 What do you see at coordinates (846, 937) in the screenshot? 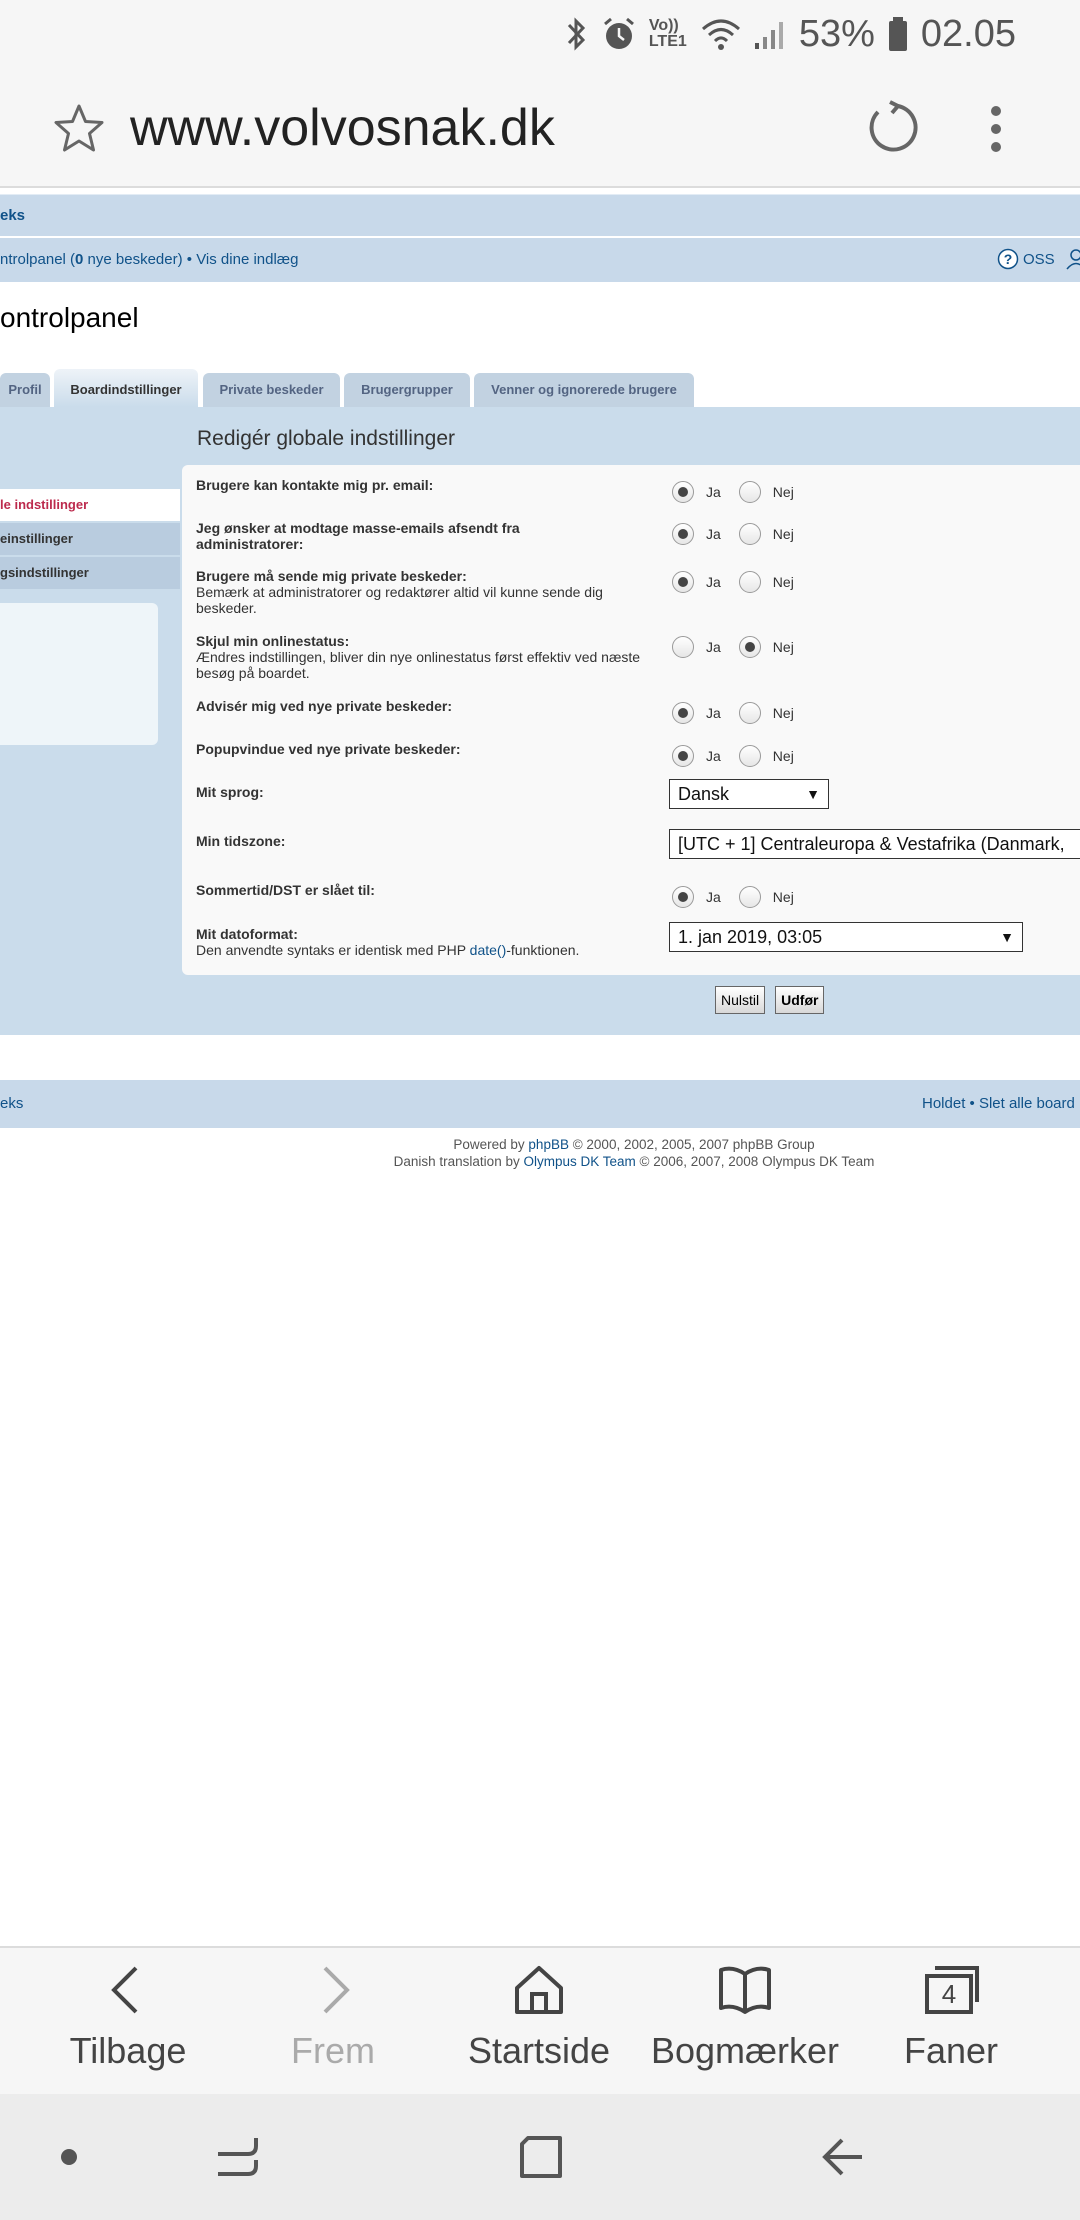
I see `dateformat-select: 1. jan 2019, 03:05 ▼` at bounding box center [846, 937].